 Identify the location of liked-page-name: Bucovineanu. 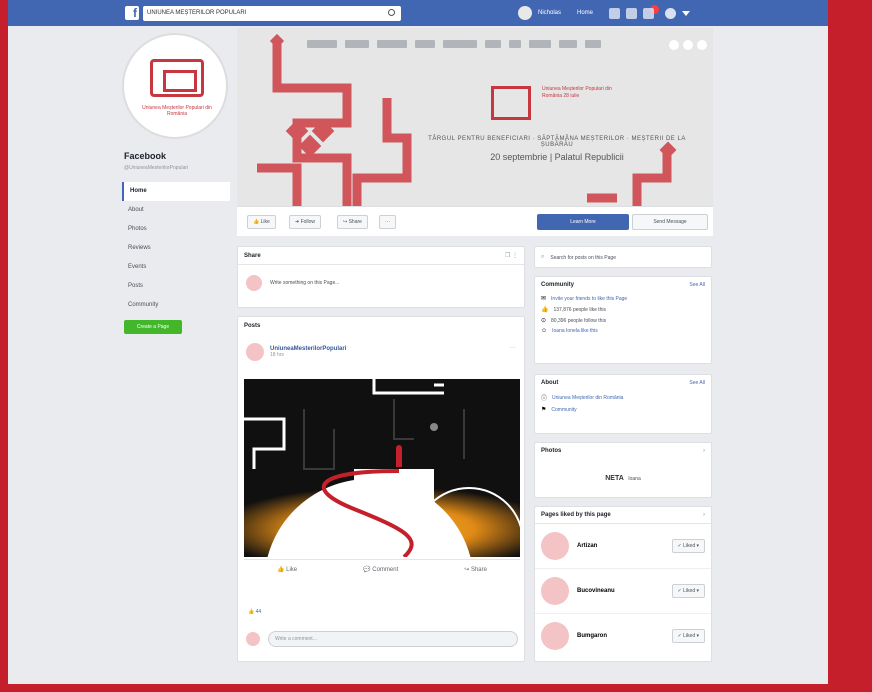
(596, 591).